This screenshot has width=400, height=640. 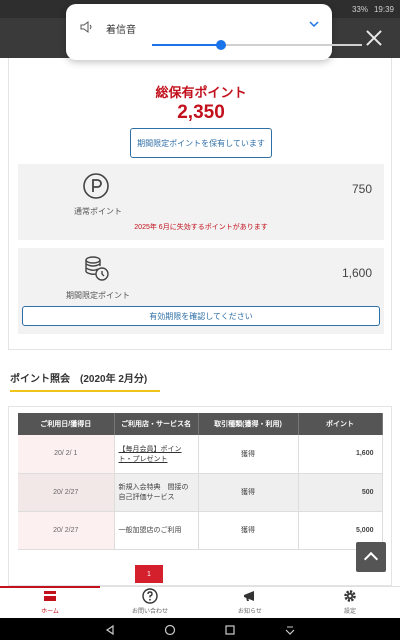 I want to click on chevron-down-icon, so click(x=314, y=24).